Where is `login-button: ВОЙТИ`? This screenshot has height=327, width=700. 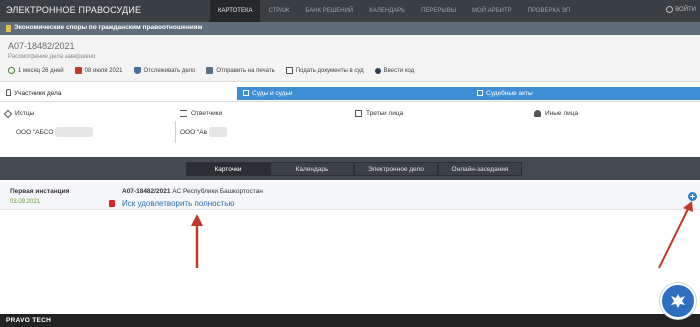
login-button: ВОЙТИ is located at coordinates (681, 9).